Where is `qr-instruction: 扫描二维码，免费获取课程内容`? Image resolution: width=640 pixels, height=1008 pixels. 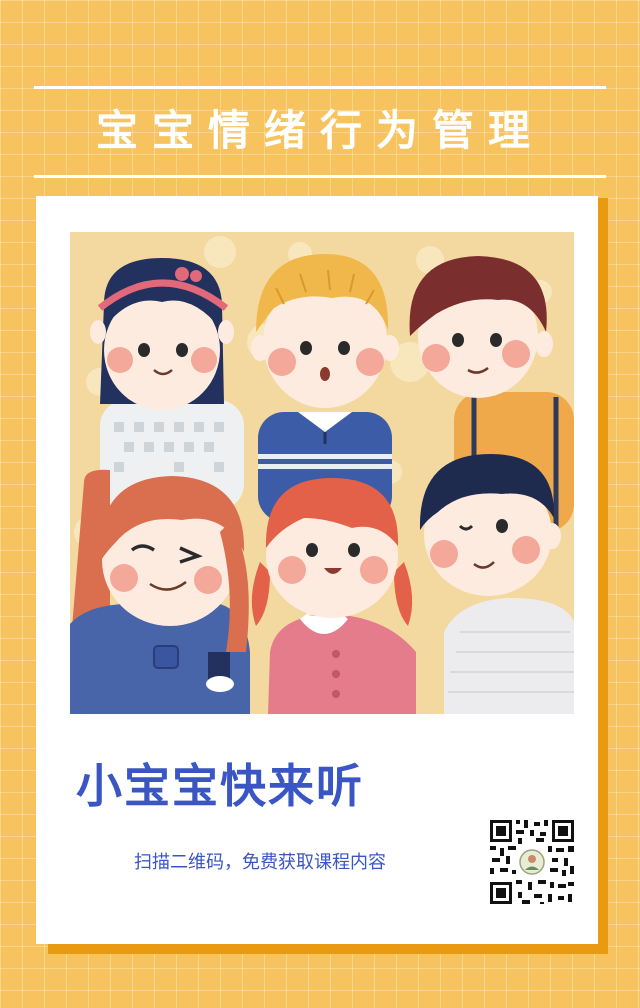 qr-instruction: 扫描二维码，免费获取课程内容 is located at coordinates (260, 862).